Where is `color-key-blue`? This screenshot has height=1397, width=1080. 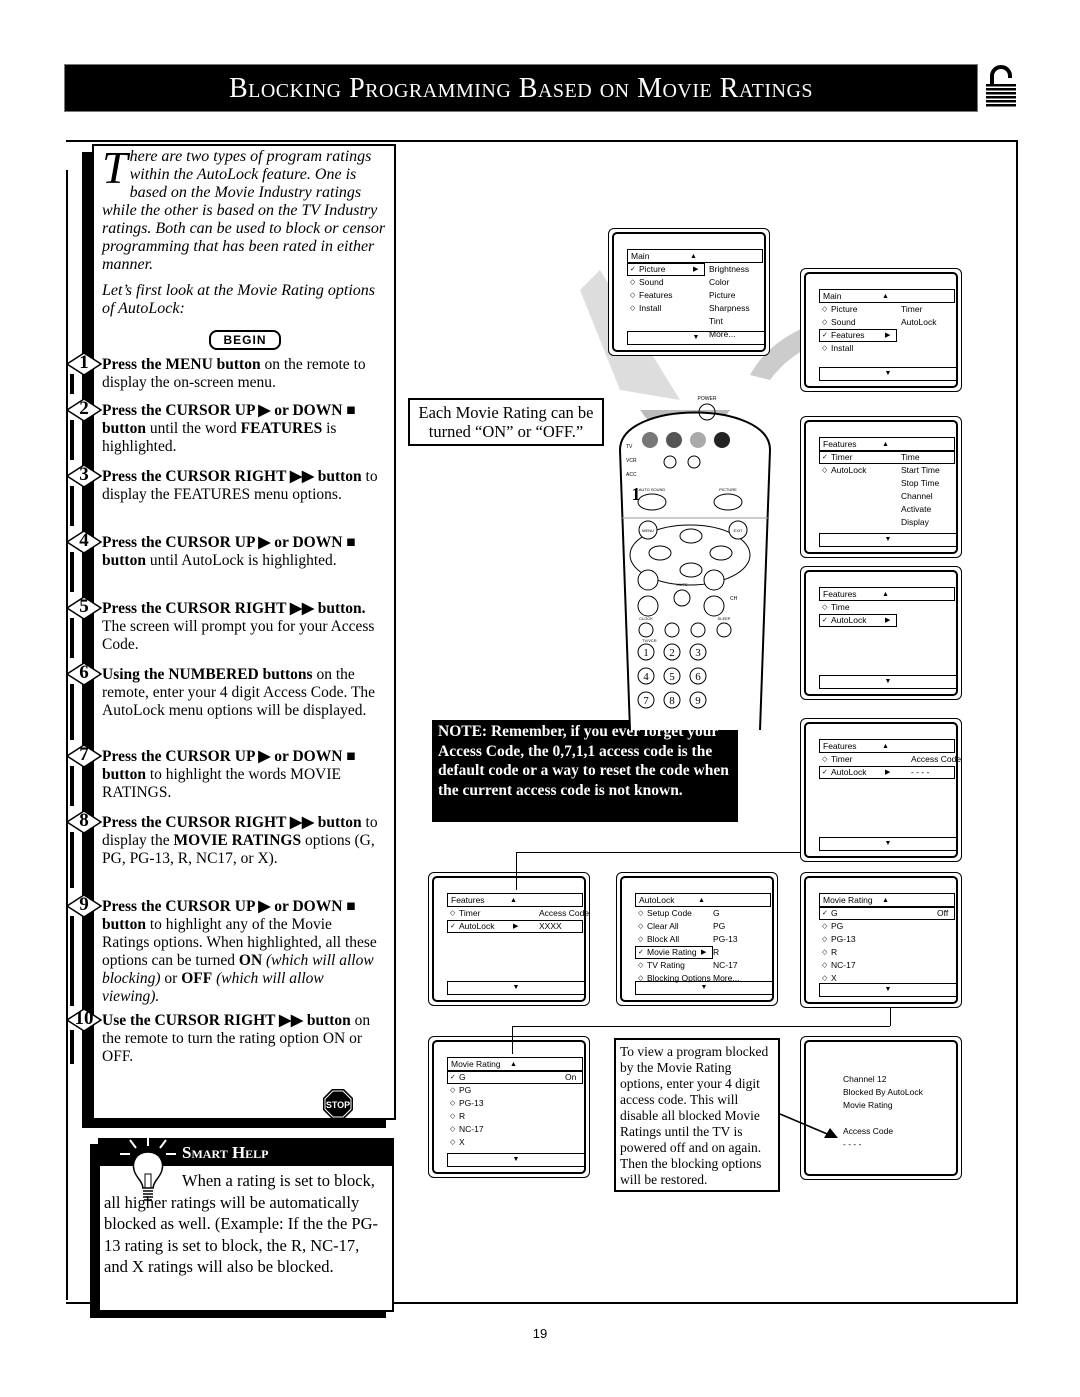 color-key-blue is located at coordinates (722, 440).